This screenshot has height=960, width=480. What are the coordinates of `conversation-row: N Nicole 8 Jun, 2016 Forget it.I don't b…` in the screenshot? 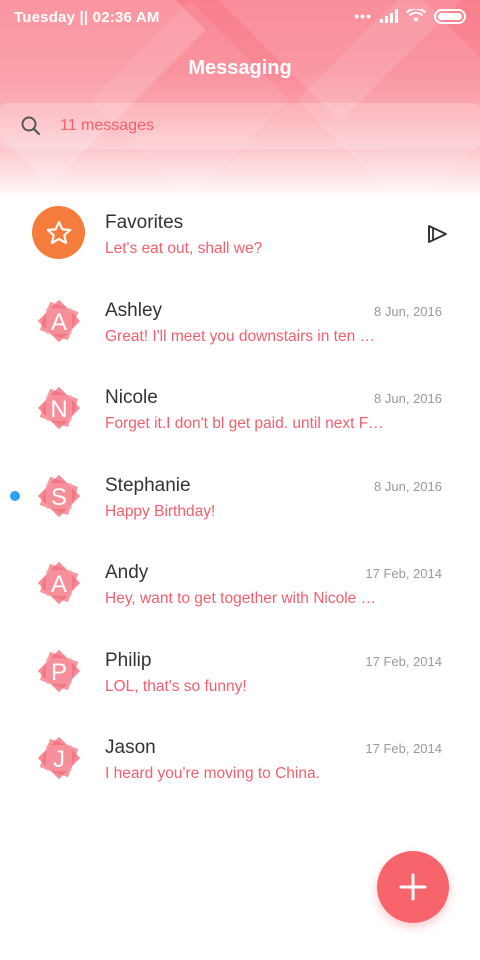 It's located at (240, 409).